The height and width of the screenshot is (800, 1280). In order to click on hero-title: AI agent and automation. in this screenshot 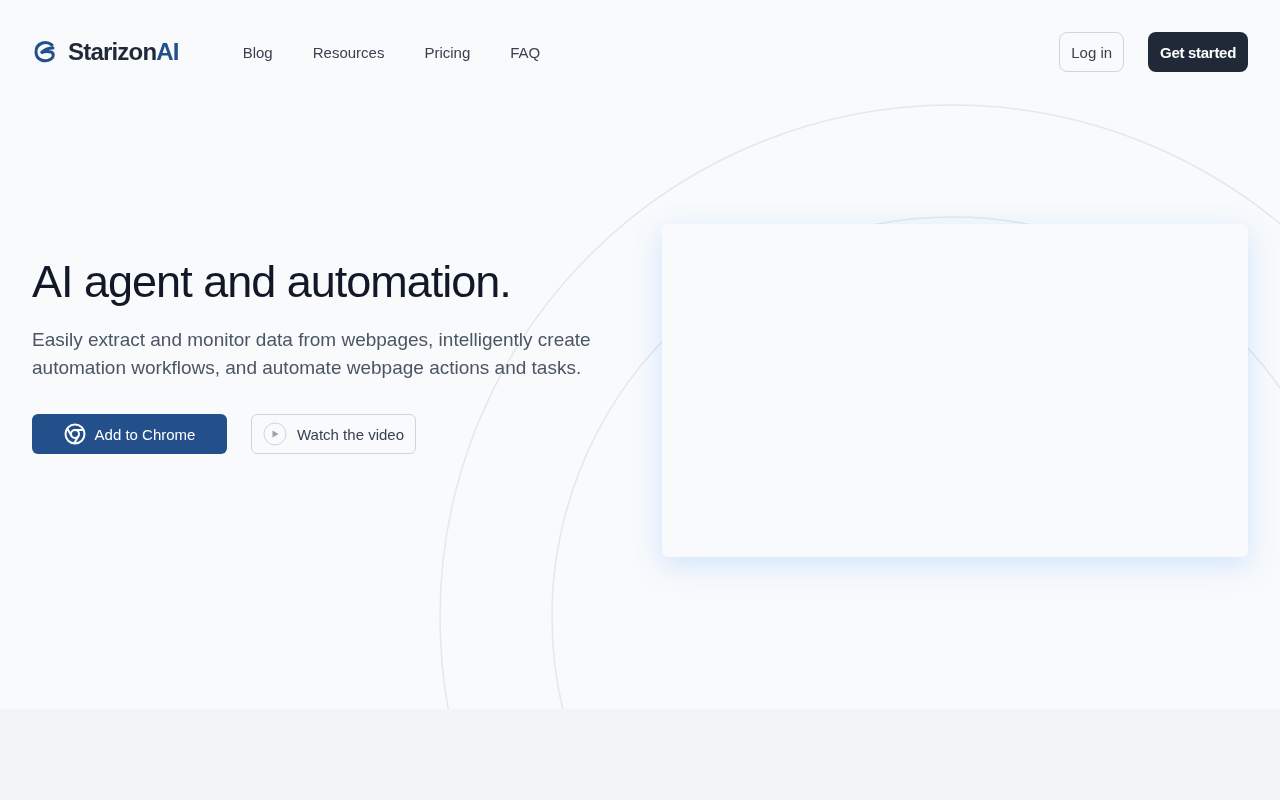, I will do `click(272, 282)`.